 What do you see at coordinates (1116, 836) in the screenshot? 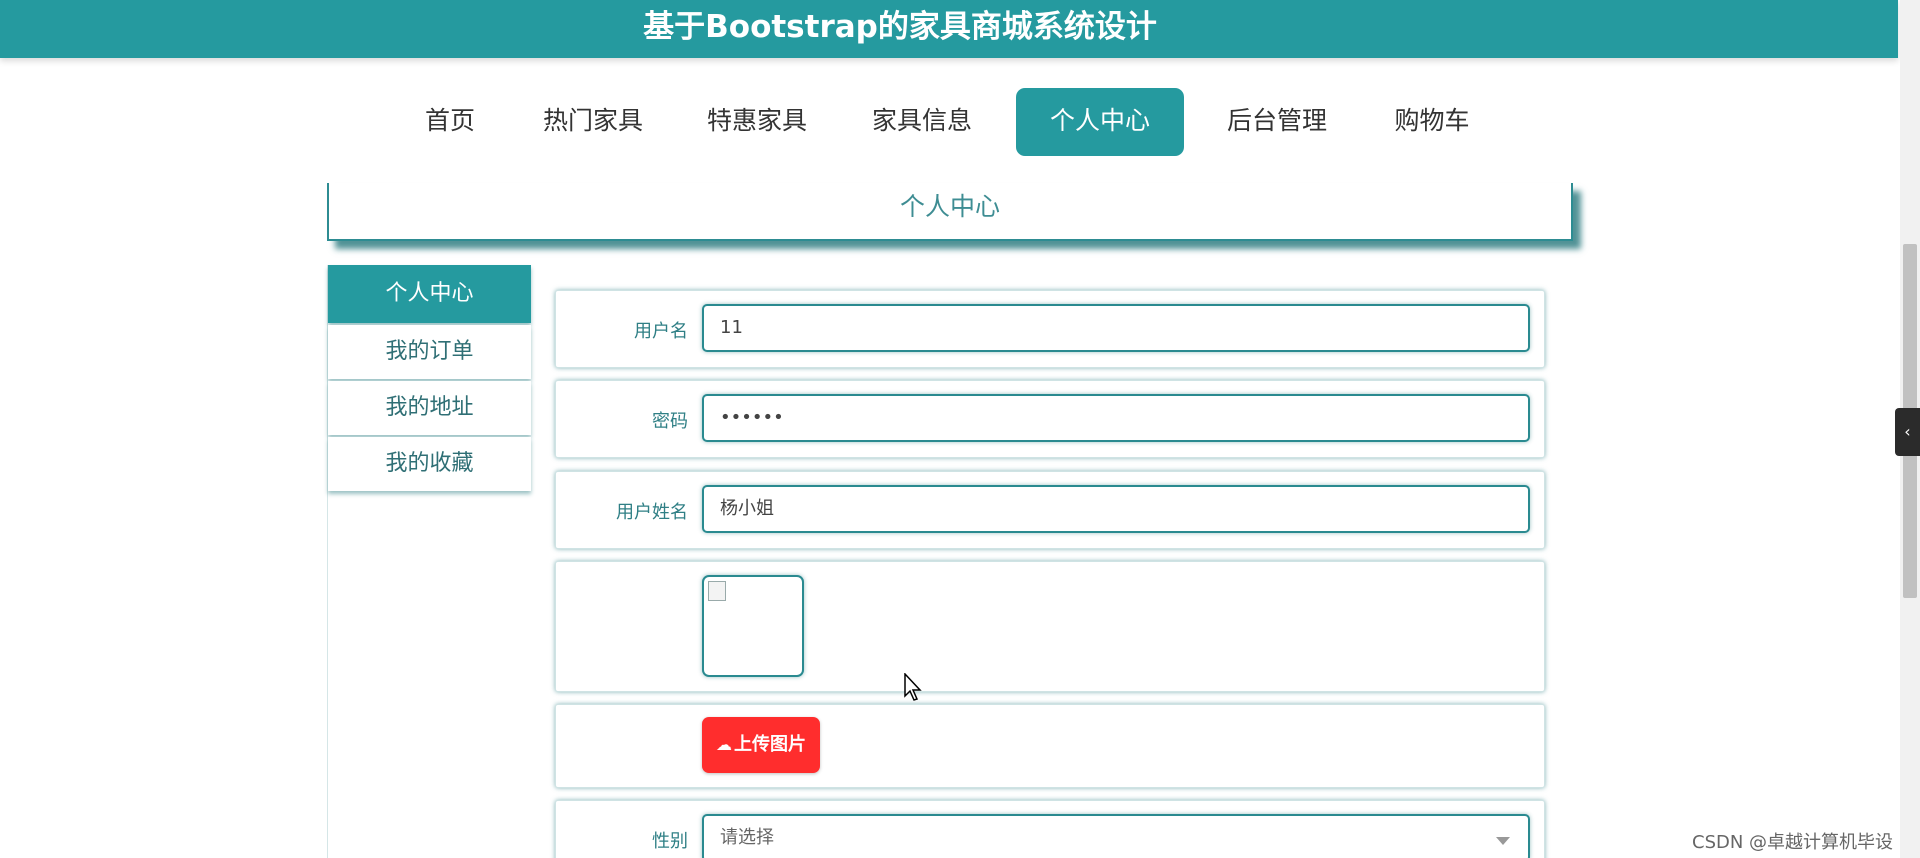
I see `gender-select: 请选择` at bounding box center [1116, 836].